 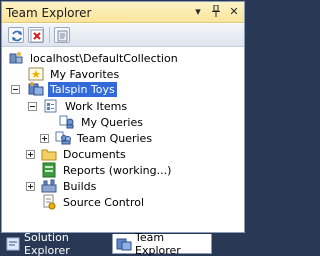 I want to click on tree-item-label: Talspin Toys, so click(x=82, y=89).